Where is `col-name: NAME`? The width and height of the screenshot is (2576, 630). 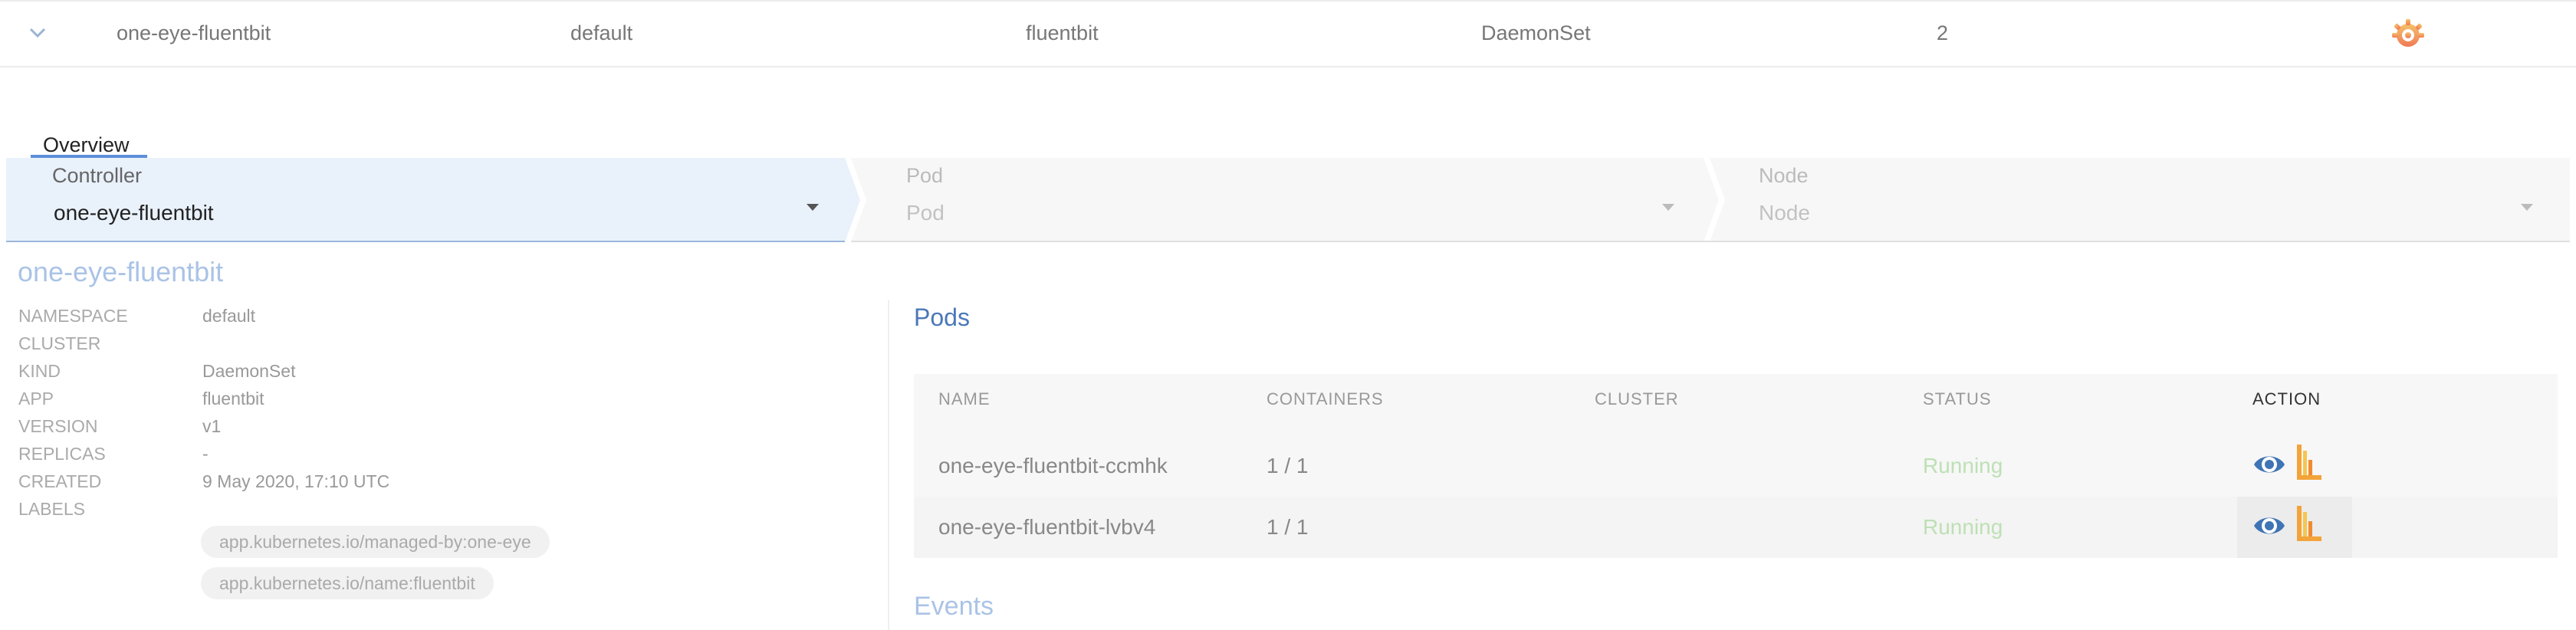
col-name: NAME is located at coordinates (964, 399).